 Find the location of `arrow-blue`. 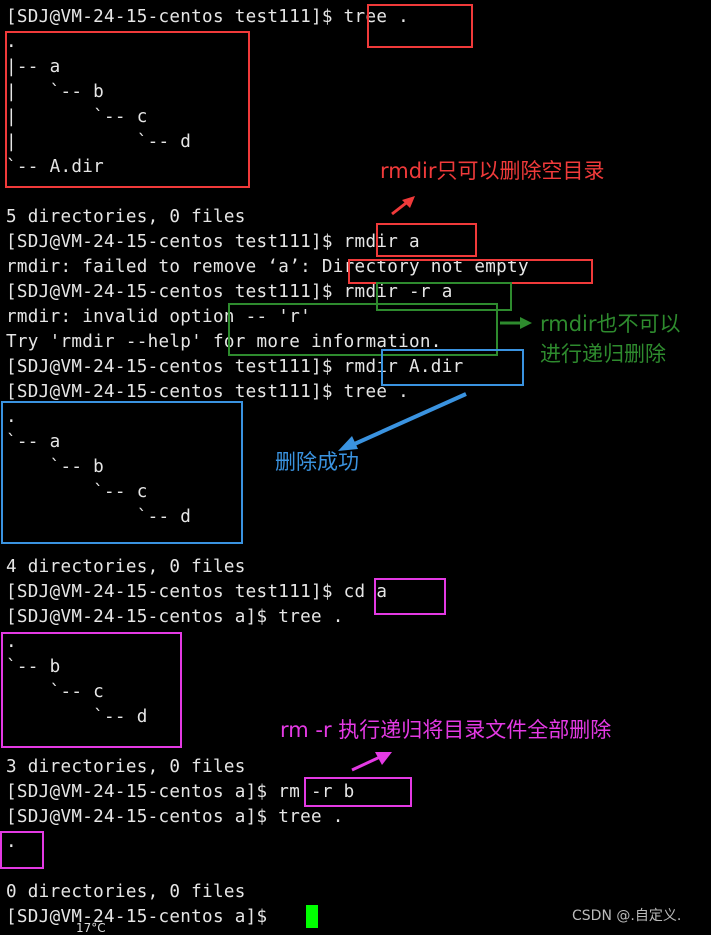

arrow-blue is located at coordinates (402, 421).